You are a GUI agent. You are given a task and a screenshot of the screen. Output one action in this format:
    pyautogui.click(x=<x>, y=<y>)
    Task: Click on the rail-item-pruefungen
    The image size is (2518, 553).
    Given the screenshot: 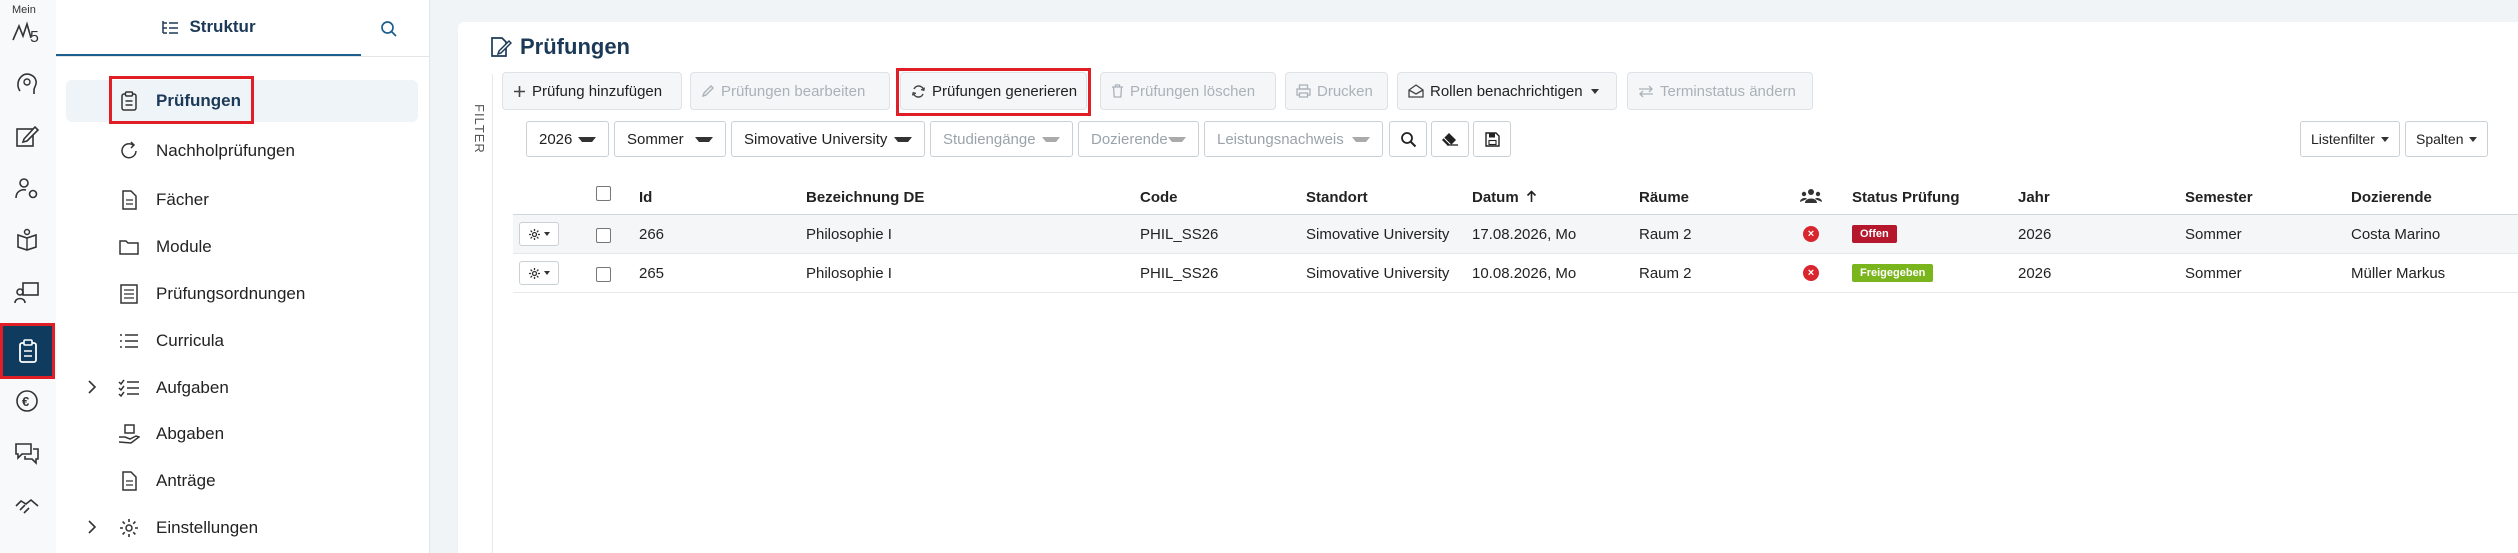 What is the action you would take?
    pyautogui.click(x=27, y=351)
    